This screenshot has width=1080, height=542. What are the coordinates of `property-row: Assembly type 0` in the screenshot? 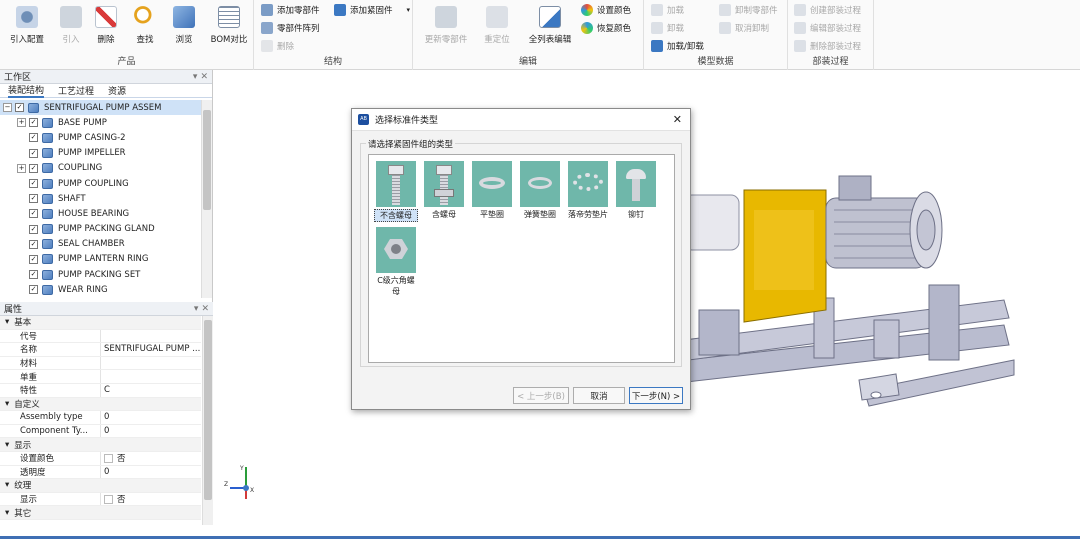 It's located at (100, 418).